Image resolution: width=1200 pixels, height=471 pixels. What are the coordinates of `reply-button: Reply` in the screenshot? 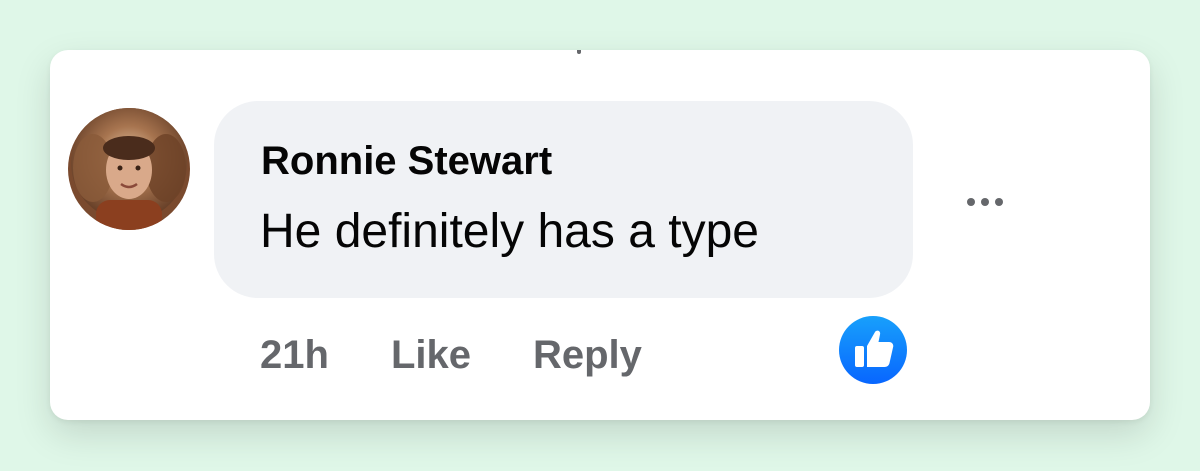 It's located at (587, 355).